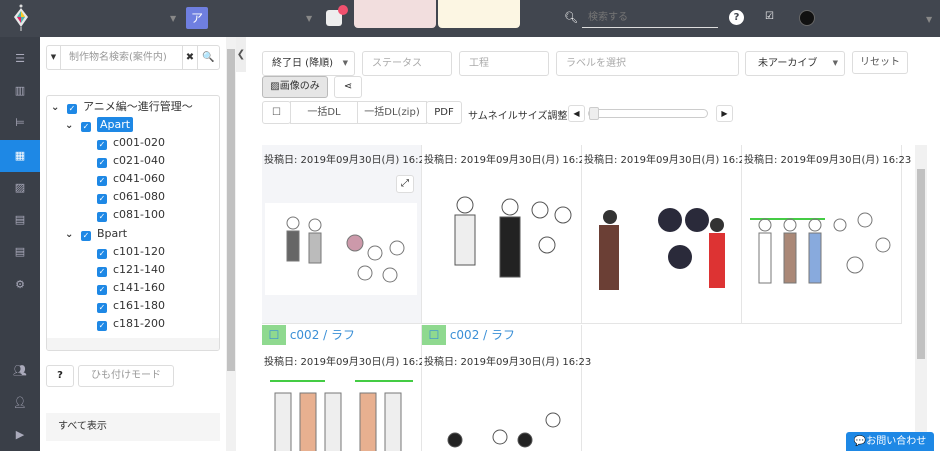  I want to click on tree-root: ⌄ ✓ アニメ編～進行管理～, so click(122, 107).